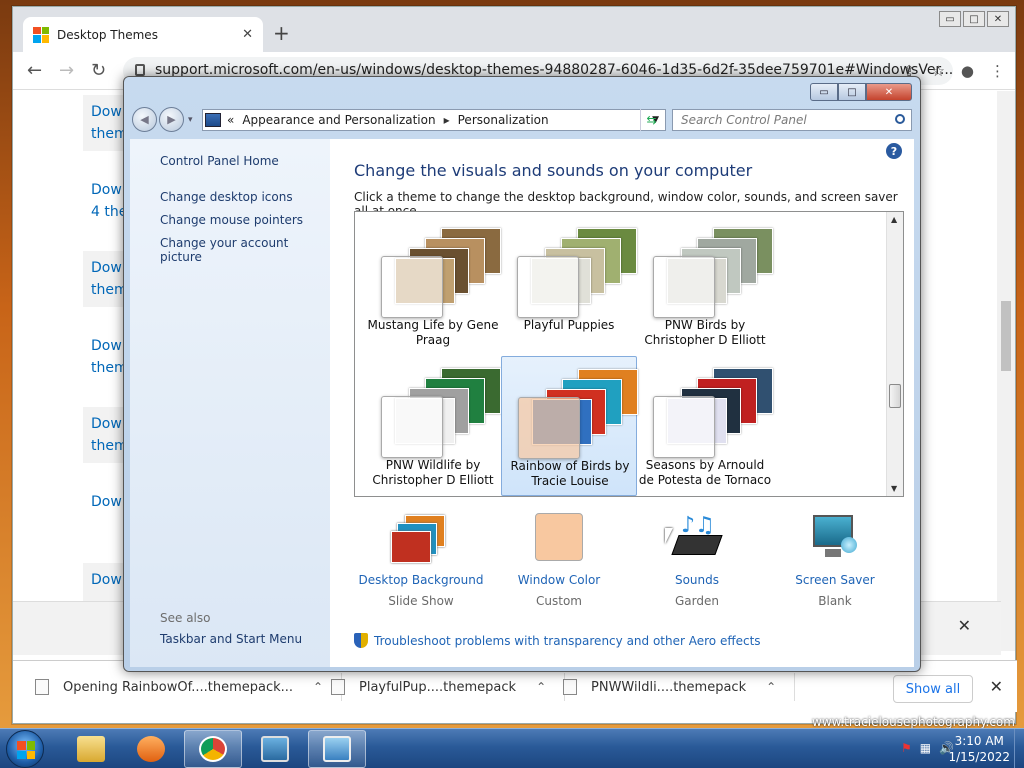 Image resolution: width=1024 pixels, height=768 pixels. Describe the element at coordinates (835, 560) in the screenshot. I see `screen-saver-option: Screen Saver Blank` at that location.